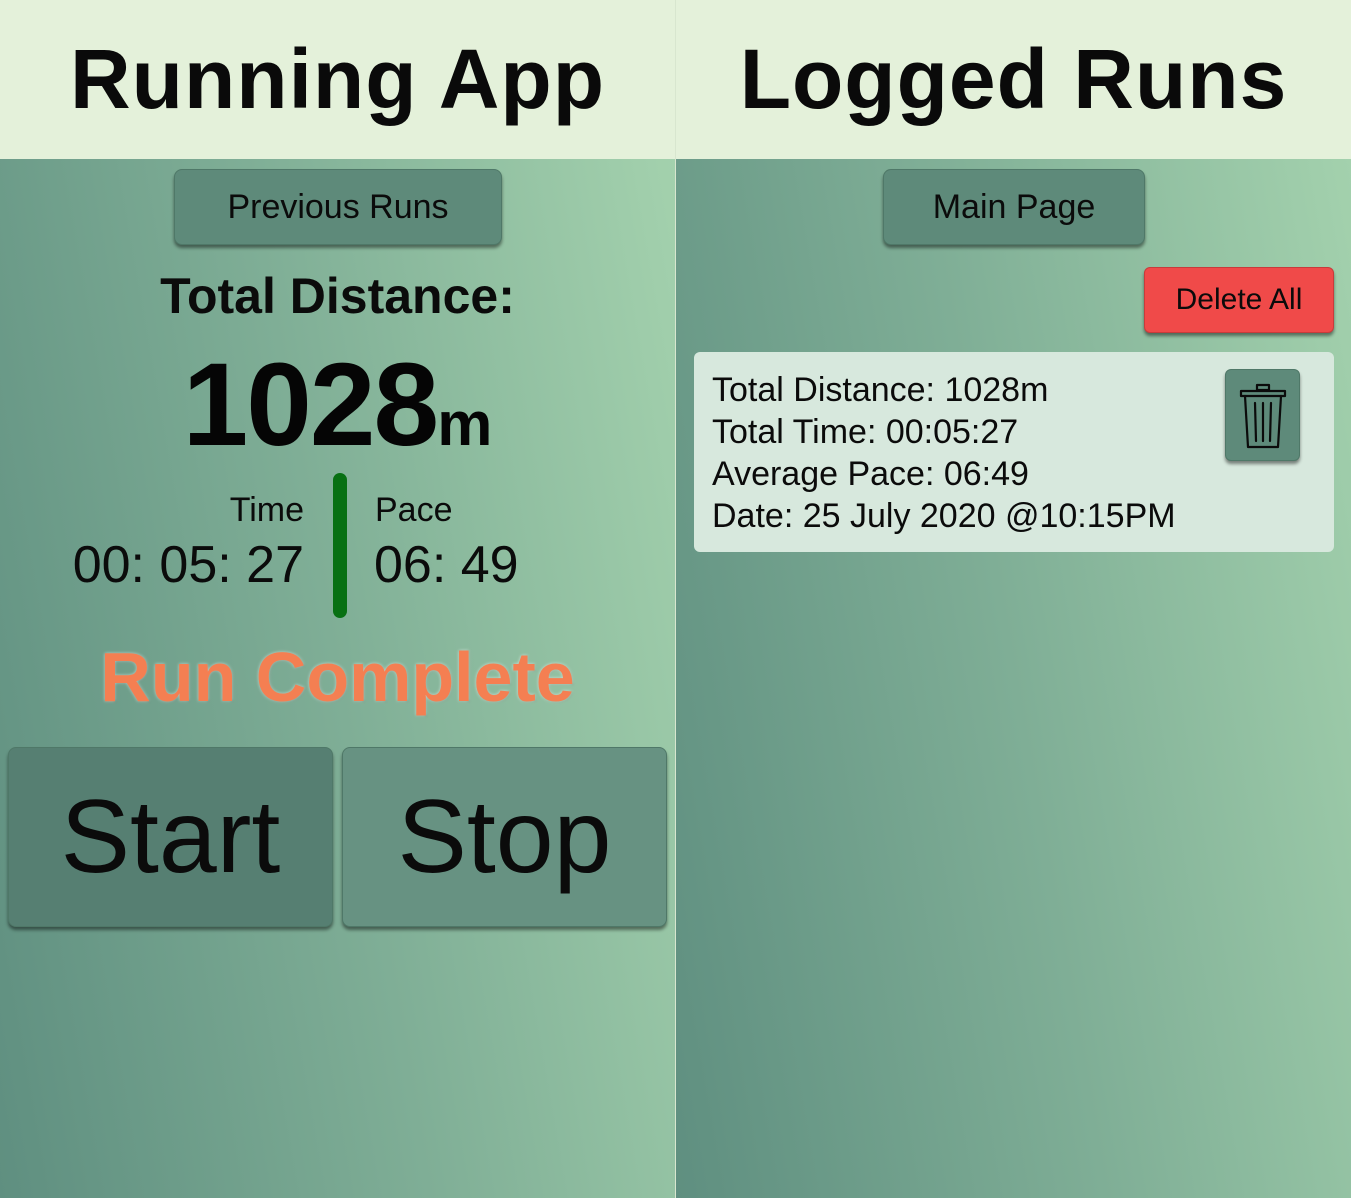 This screenshot has width=1351, height=1198. I want to click on pace-label: Pace, so click(414, 510).